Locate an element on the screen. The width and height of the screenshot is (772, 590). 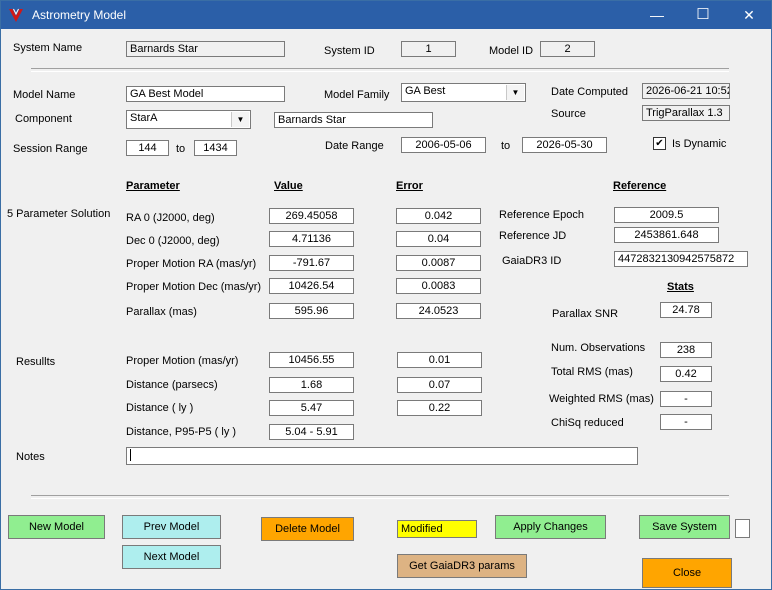
save-checkbox is located at coordinates (742, 528).